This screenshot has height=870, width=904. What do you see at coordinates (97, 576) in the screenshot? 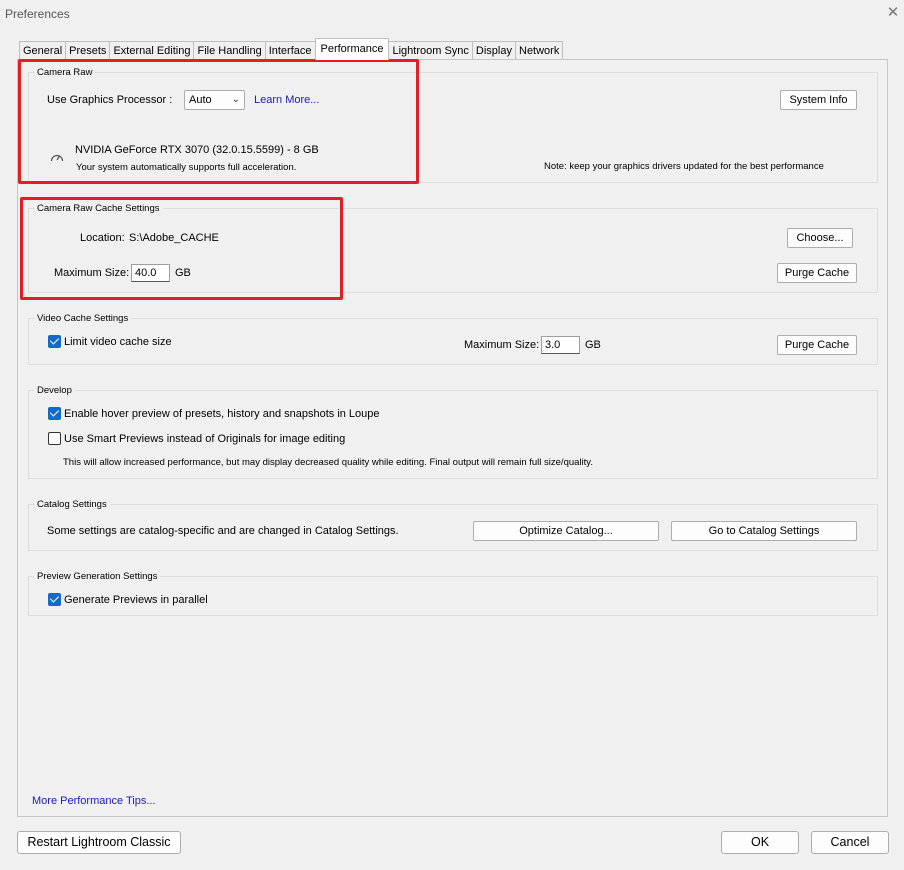
I see `preview-generation-legend: Preview Generation Settings` at bounding box center [97, 576].